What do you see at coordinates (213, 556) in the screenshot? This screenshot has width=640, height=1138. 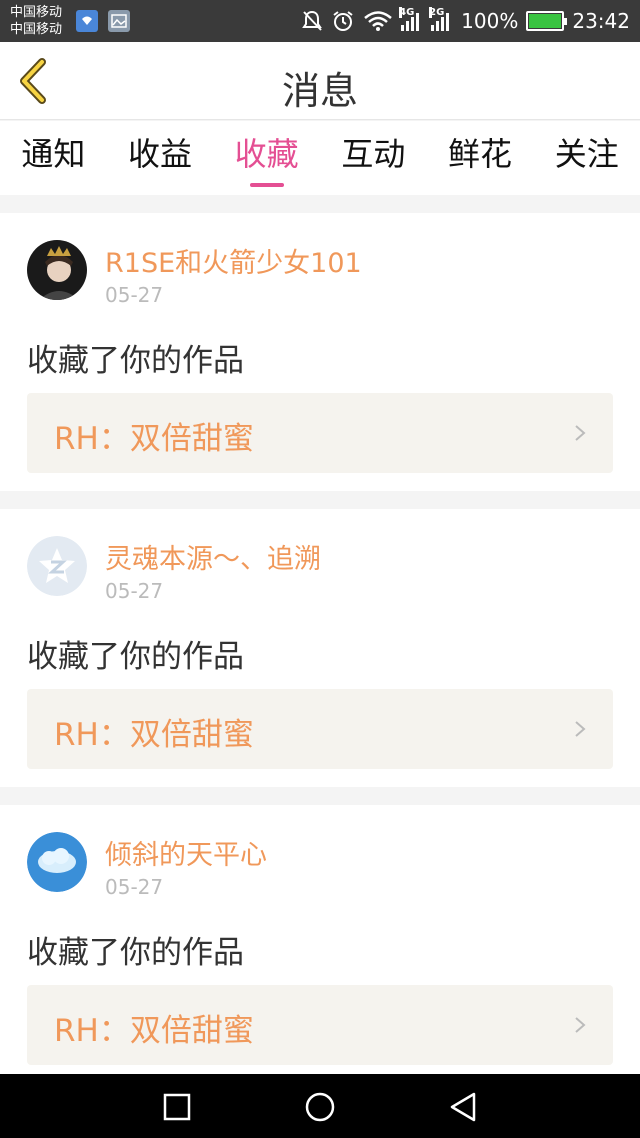 I see `user-name: 灵魂本源～、追溯` at bounding box center [213, 556].